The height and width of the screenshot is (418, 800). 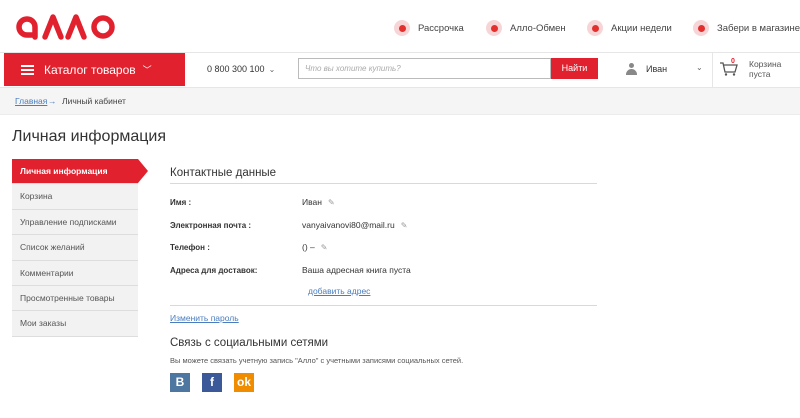 What do you see at coordinates (31, 101) in the screenshot?
I see `breadcrumb-home-link: Главная` at bounding box center [31, 101].